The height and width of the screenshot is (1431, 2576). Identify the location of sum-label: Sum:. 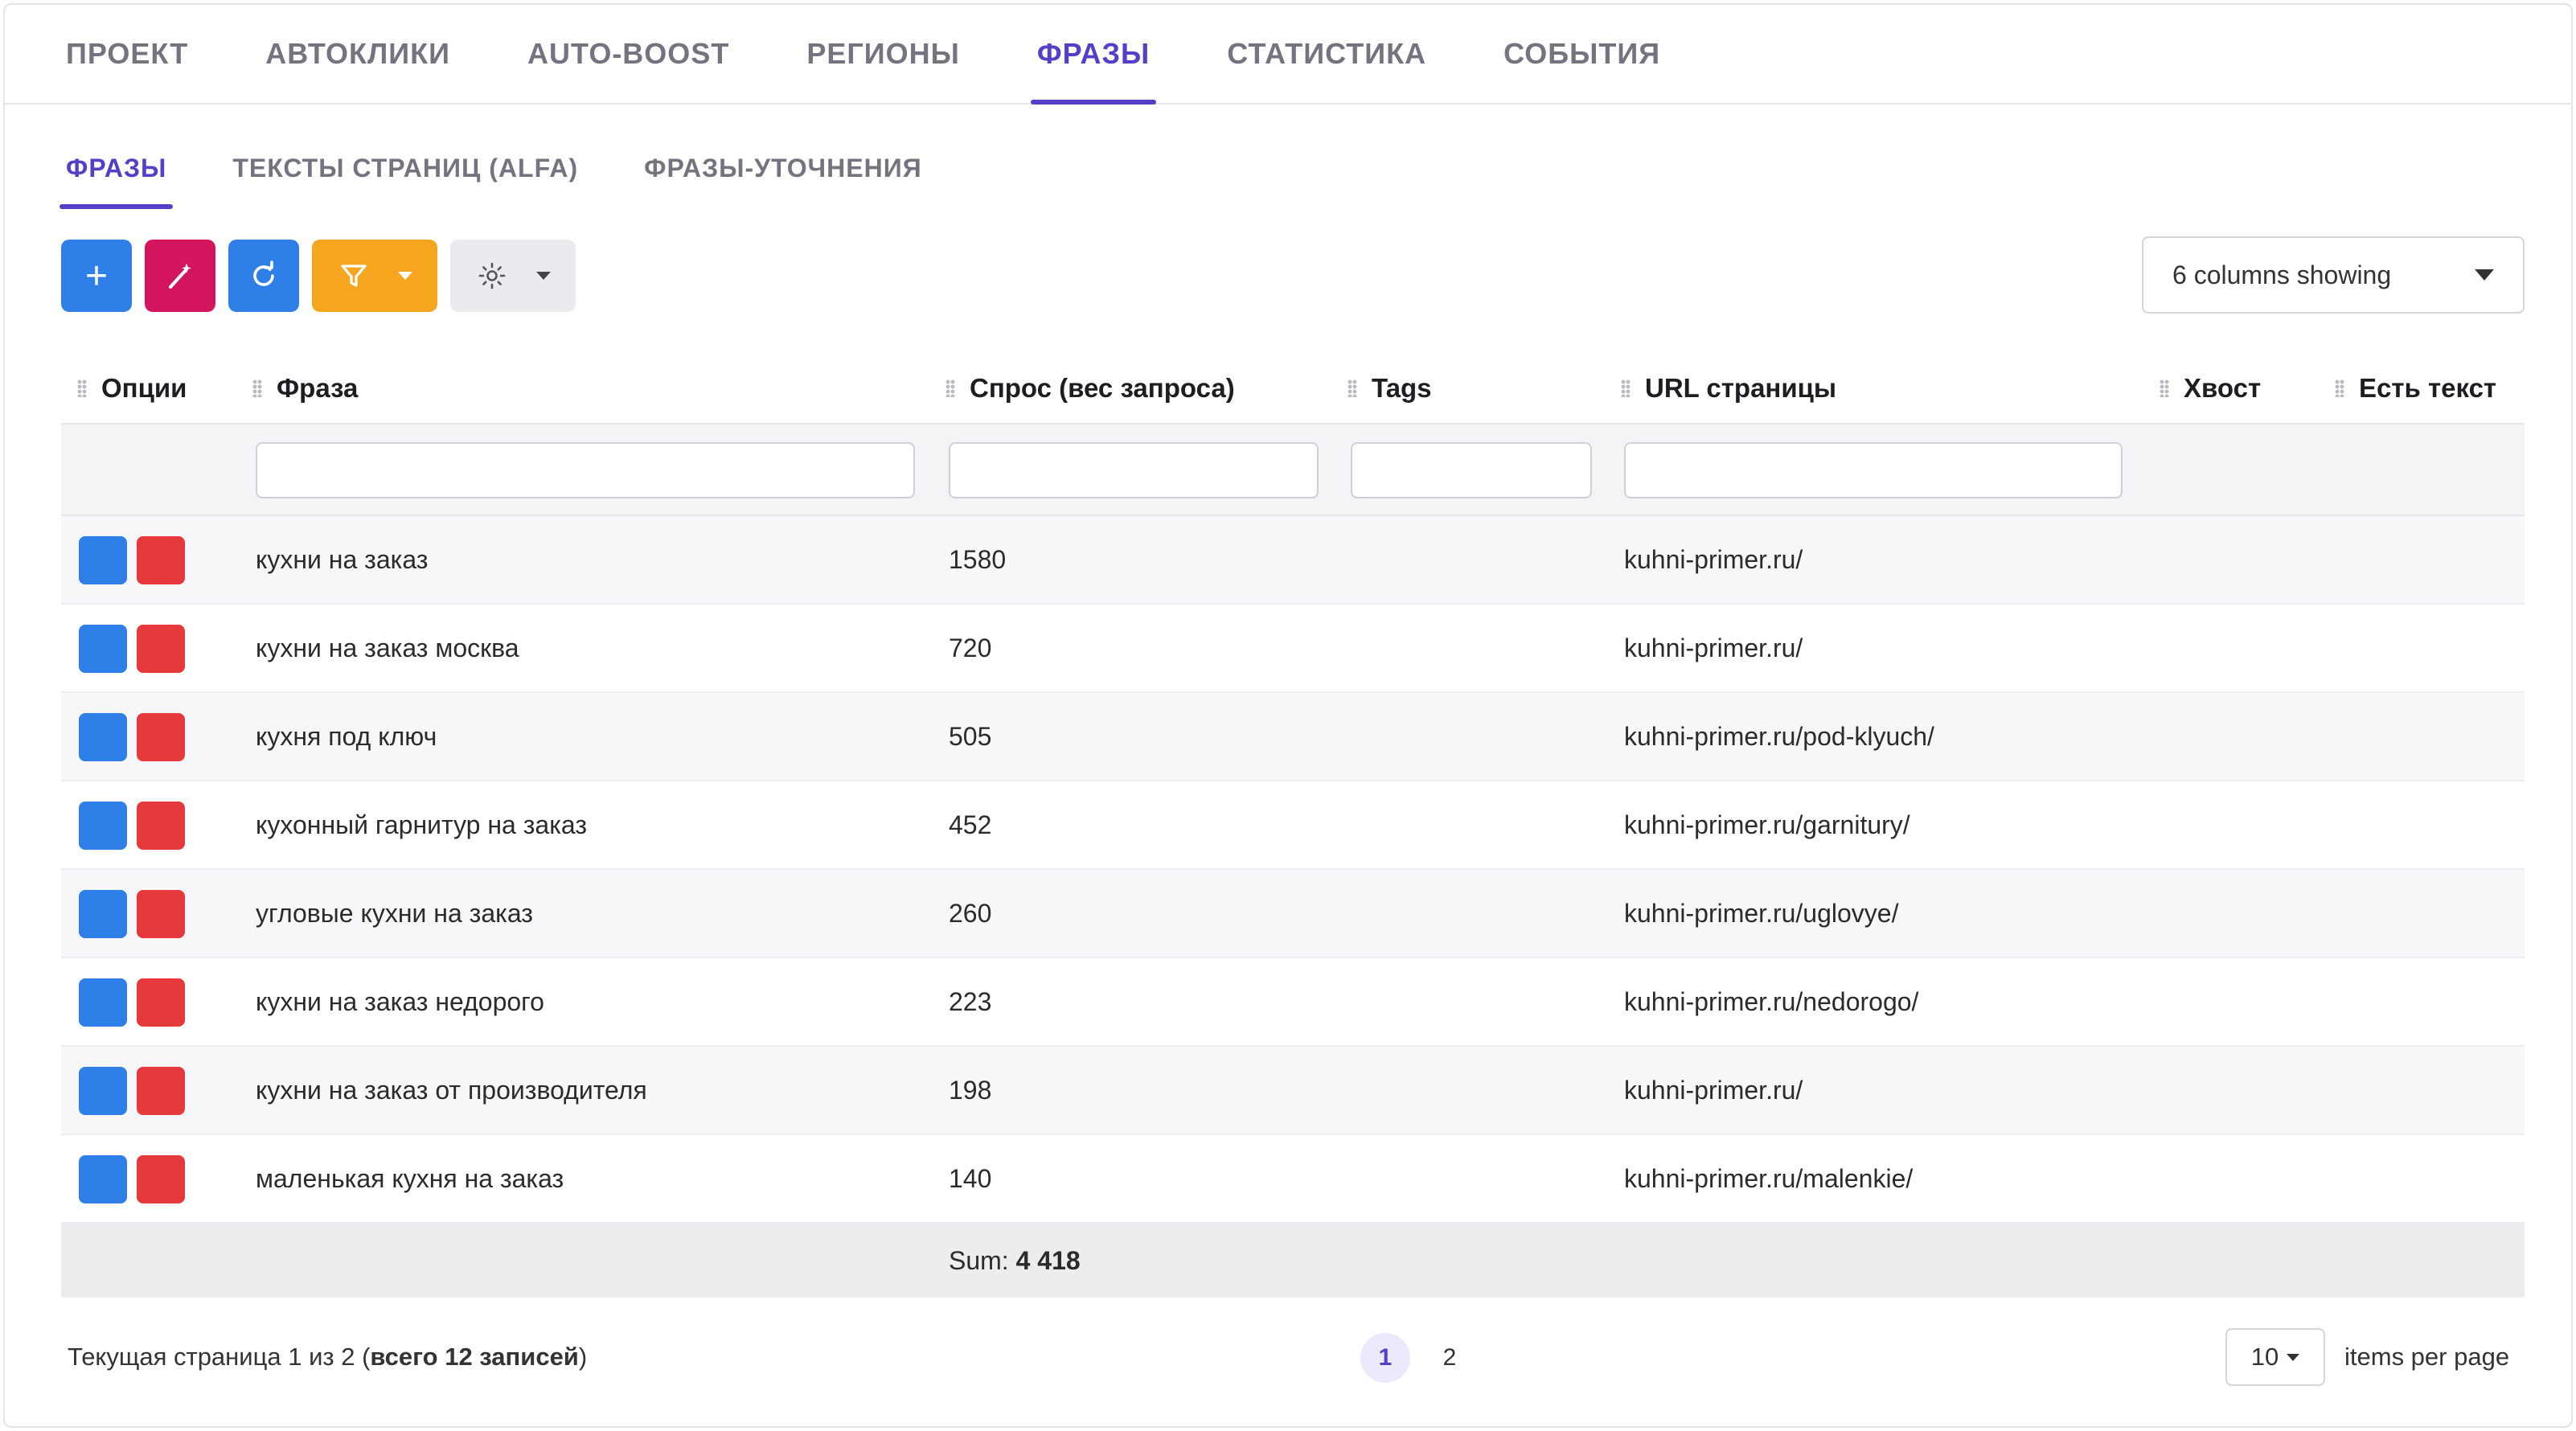
(982, 1260).